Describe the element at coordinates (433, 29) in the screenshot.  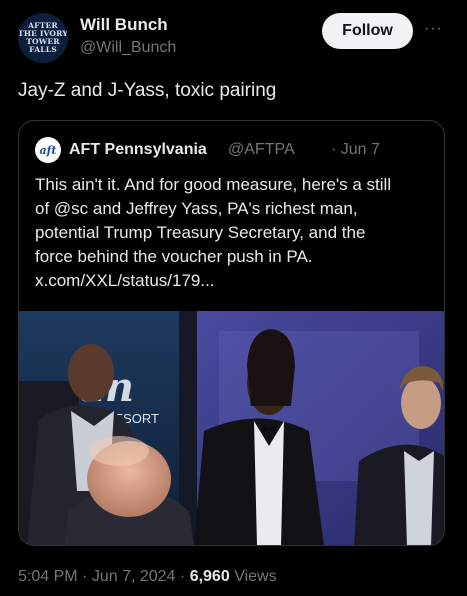
I see `more-options-icon: ···` at that location.